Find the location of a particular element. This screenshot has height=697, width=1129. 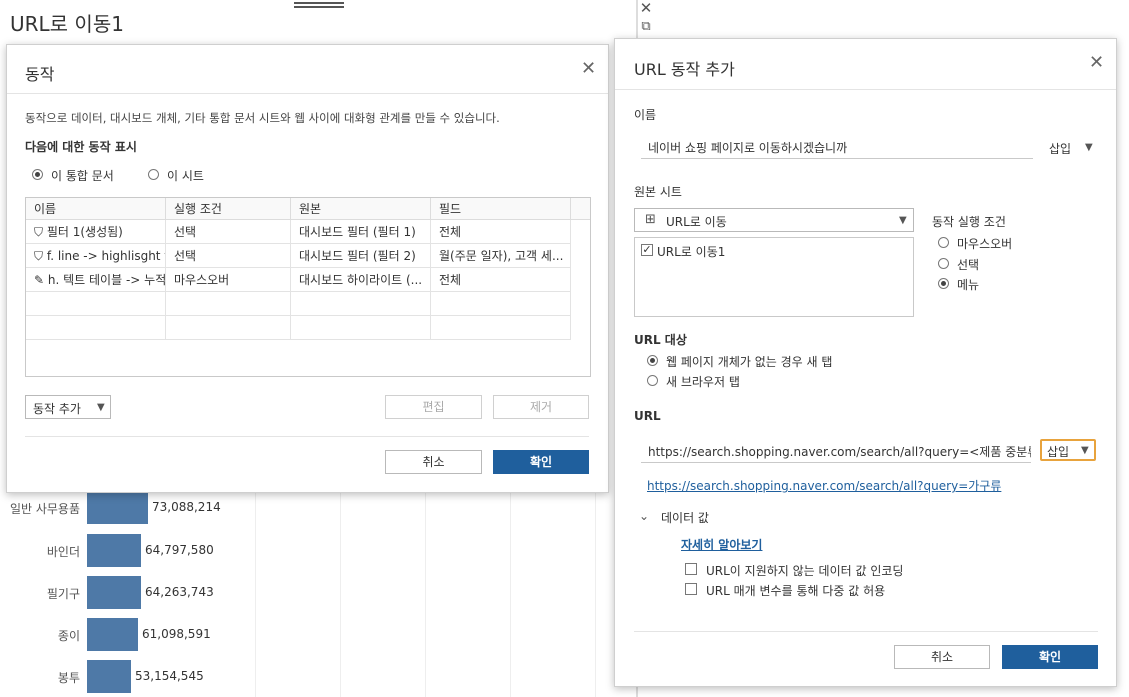

worksheet-title: URL로 이동1 is located at coordinates (67, 24).